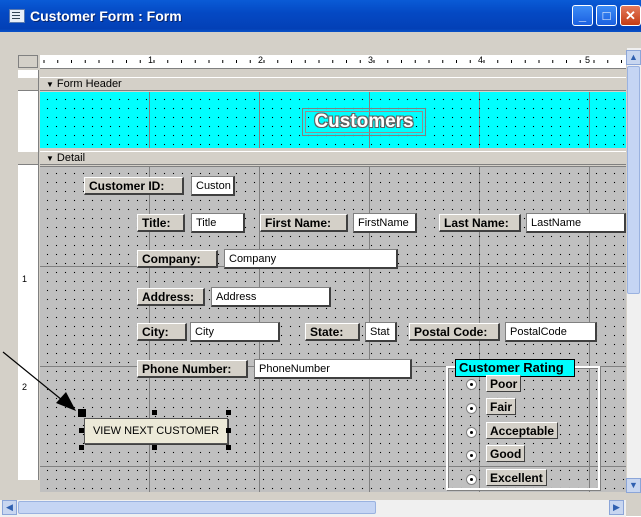 The width and height of the screenshot is (641, 517). What do you see at coordinates (504, 383) in the screenshot?
I see `option-poor-label: Poor` at bounding box center [504, 383].